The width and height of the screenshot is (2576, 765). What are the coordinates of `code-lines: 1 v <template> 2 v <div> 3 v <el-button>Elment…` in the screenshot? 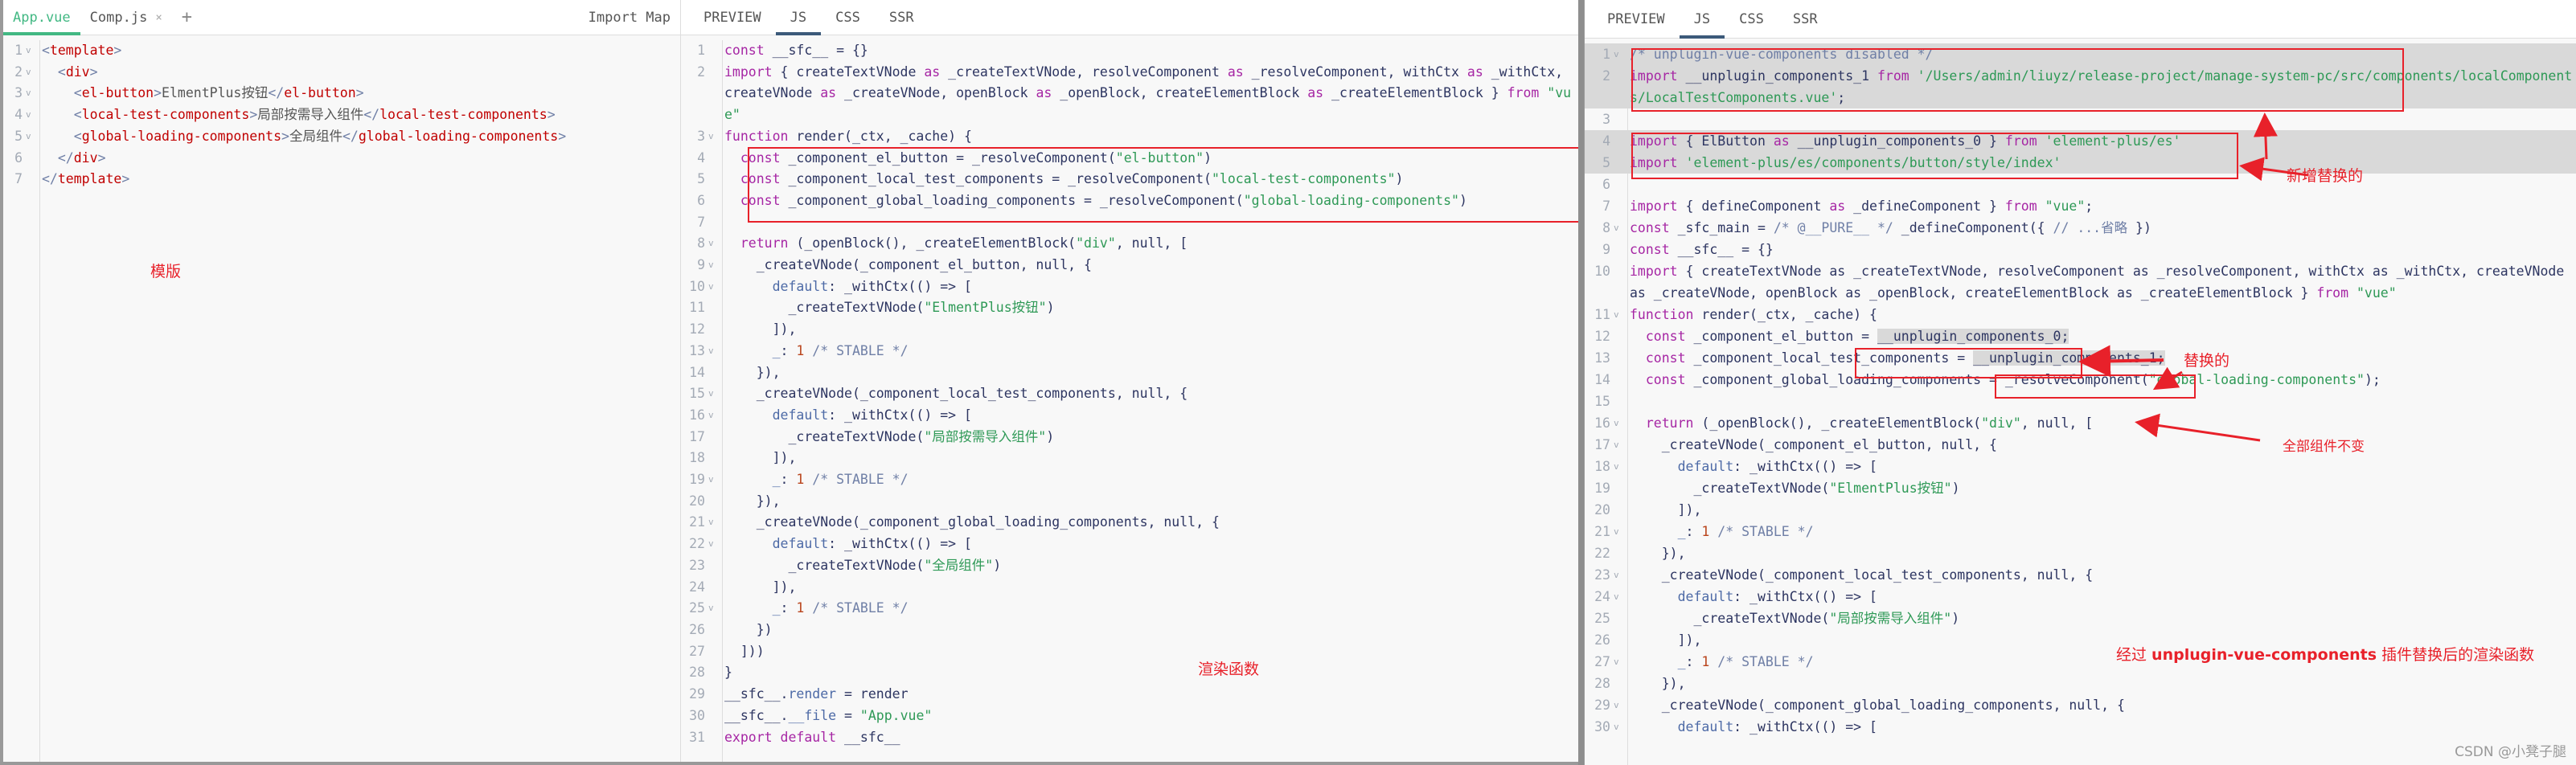 It's located at (342, 115).